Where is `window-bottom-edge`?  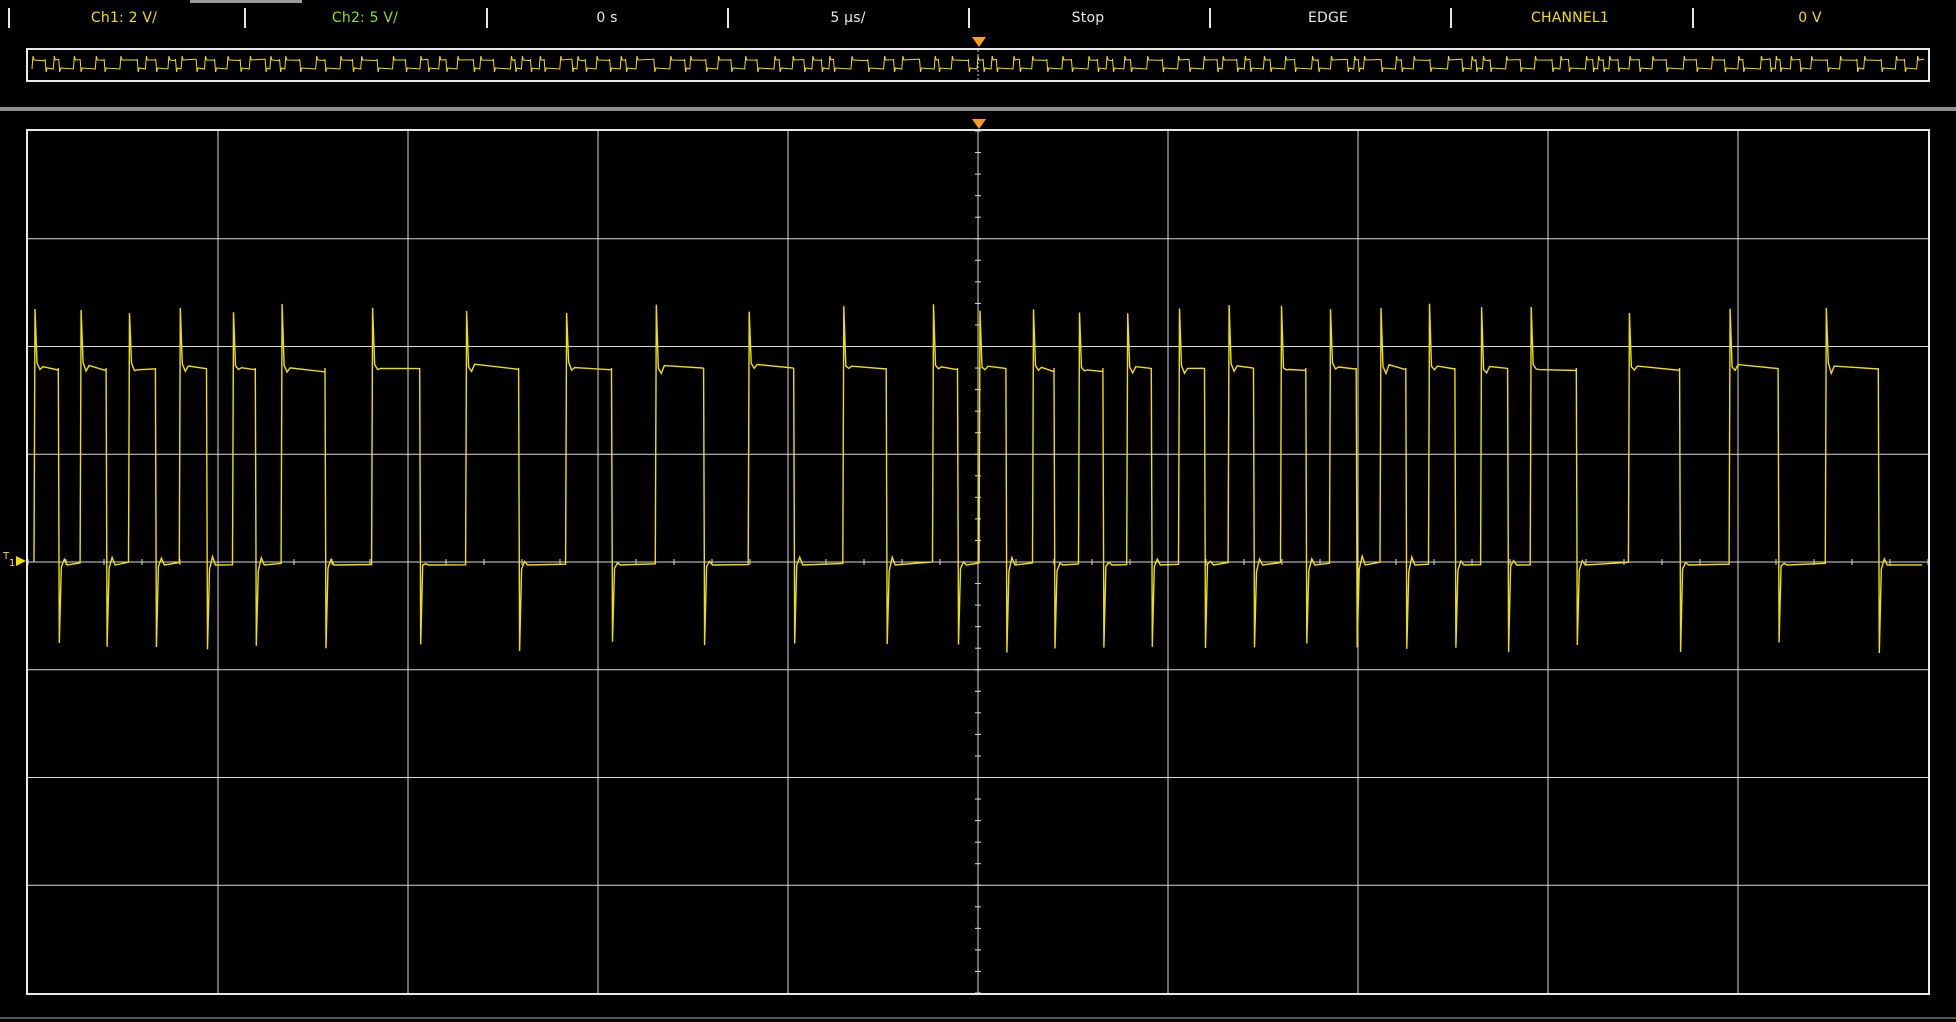
window-bottom-edge is located at coordinates (978, 1018).